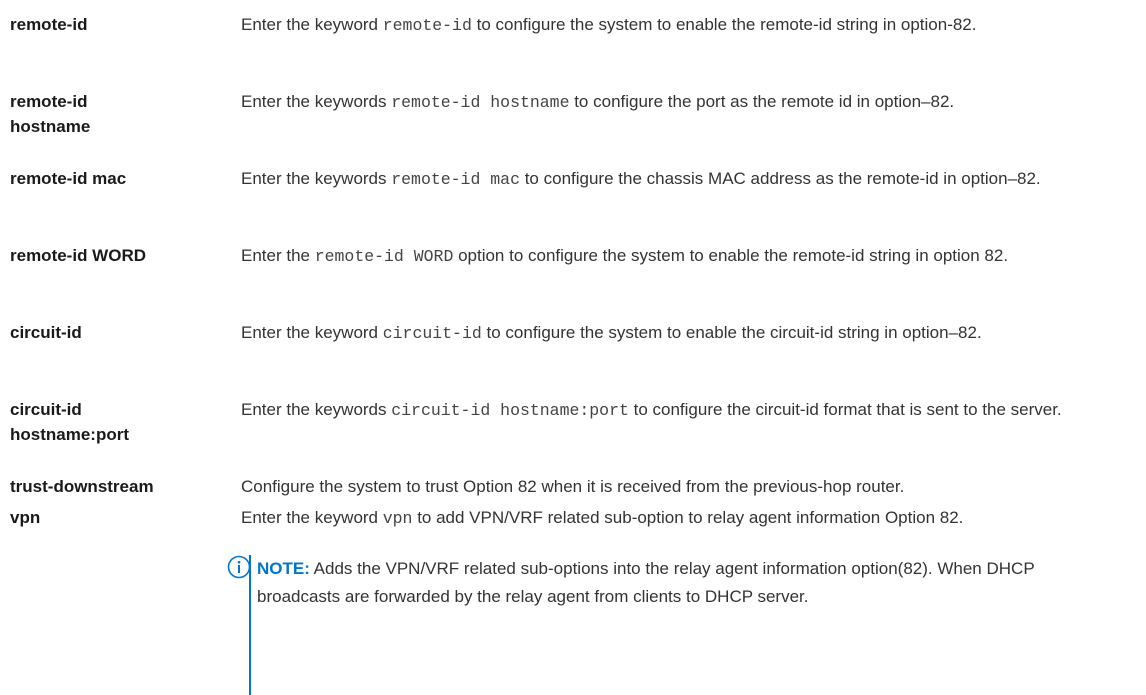 This screenshot has height=695, width=1146. Describe the element at coordinates (278, 255) in the screenshot. I see `desc-text: Enter the` at that location.